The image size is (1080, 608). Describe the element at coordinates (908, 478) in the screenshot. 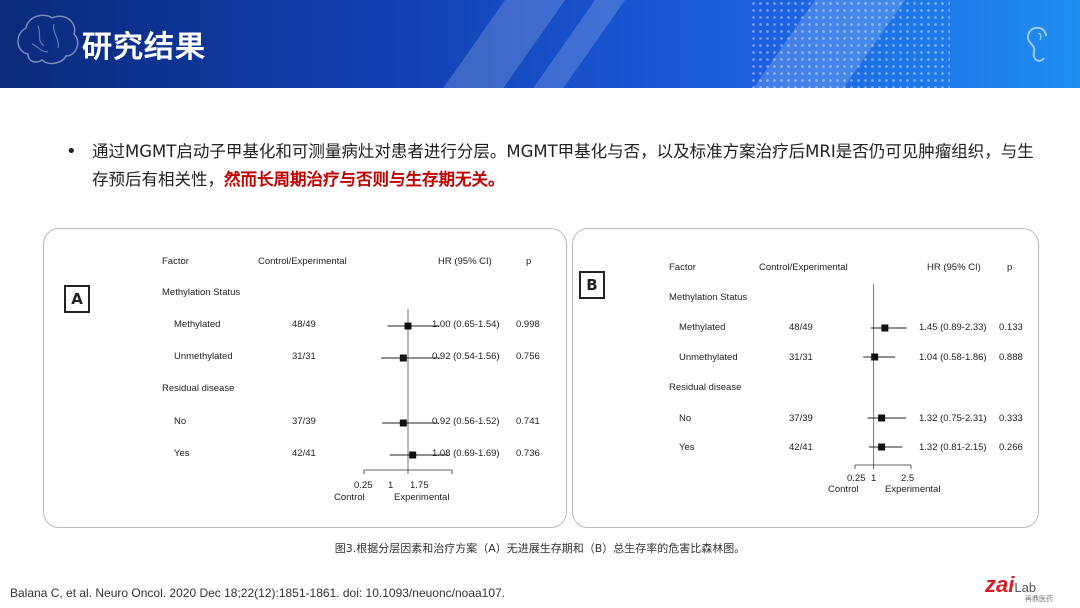

I see `axis-tick-label: 2.5` at that location.